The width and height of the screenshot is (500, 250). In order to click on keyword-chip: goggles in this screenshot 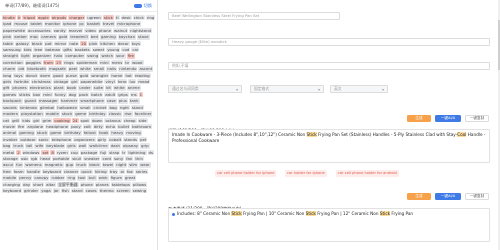, I will do `click(33, 62)`.